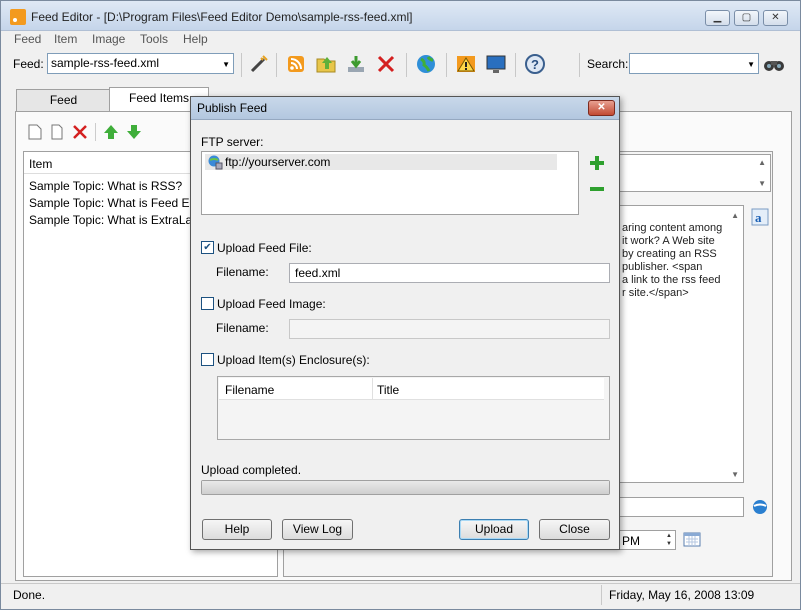 The width and height of the screenshot is (801, 610). I want to click on rss-feed-icon, so click(296, 64).